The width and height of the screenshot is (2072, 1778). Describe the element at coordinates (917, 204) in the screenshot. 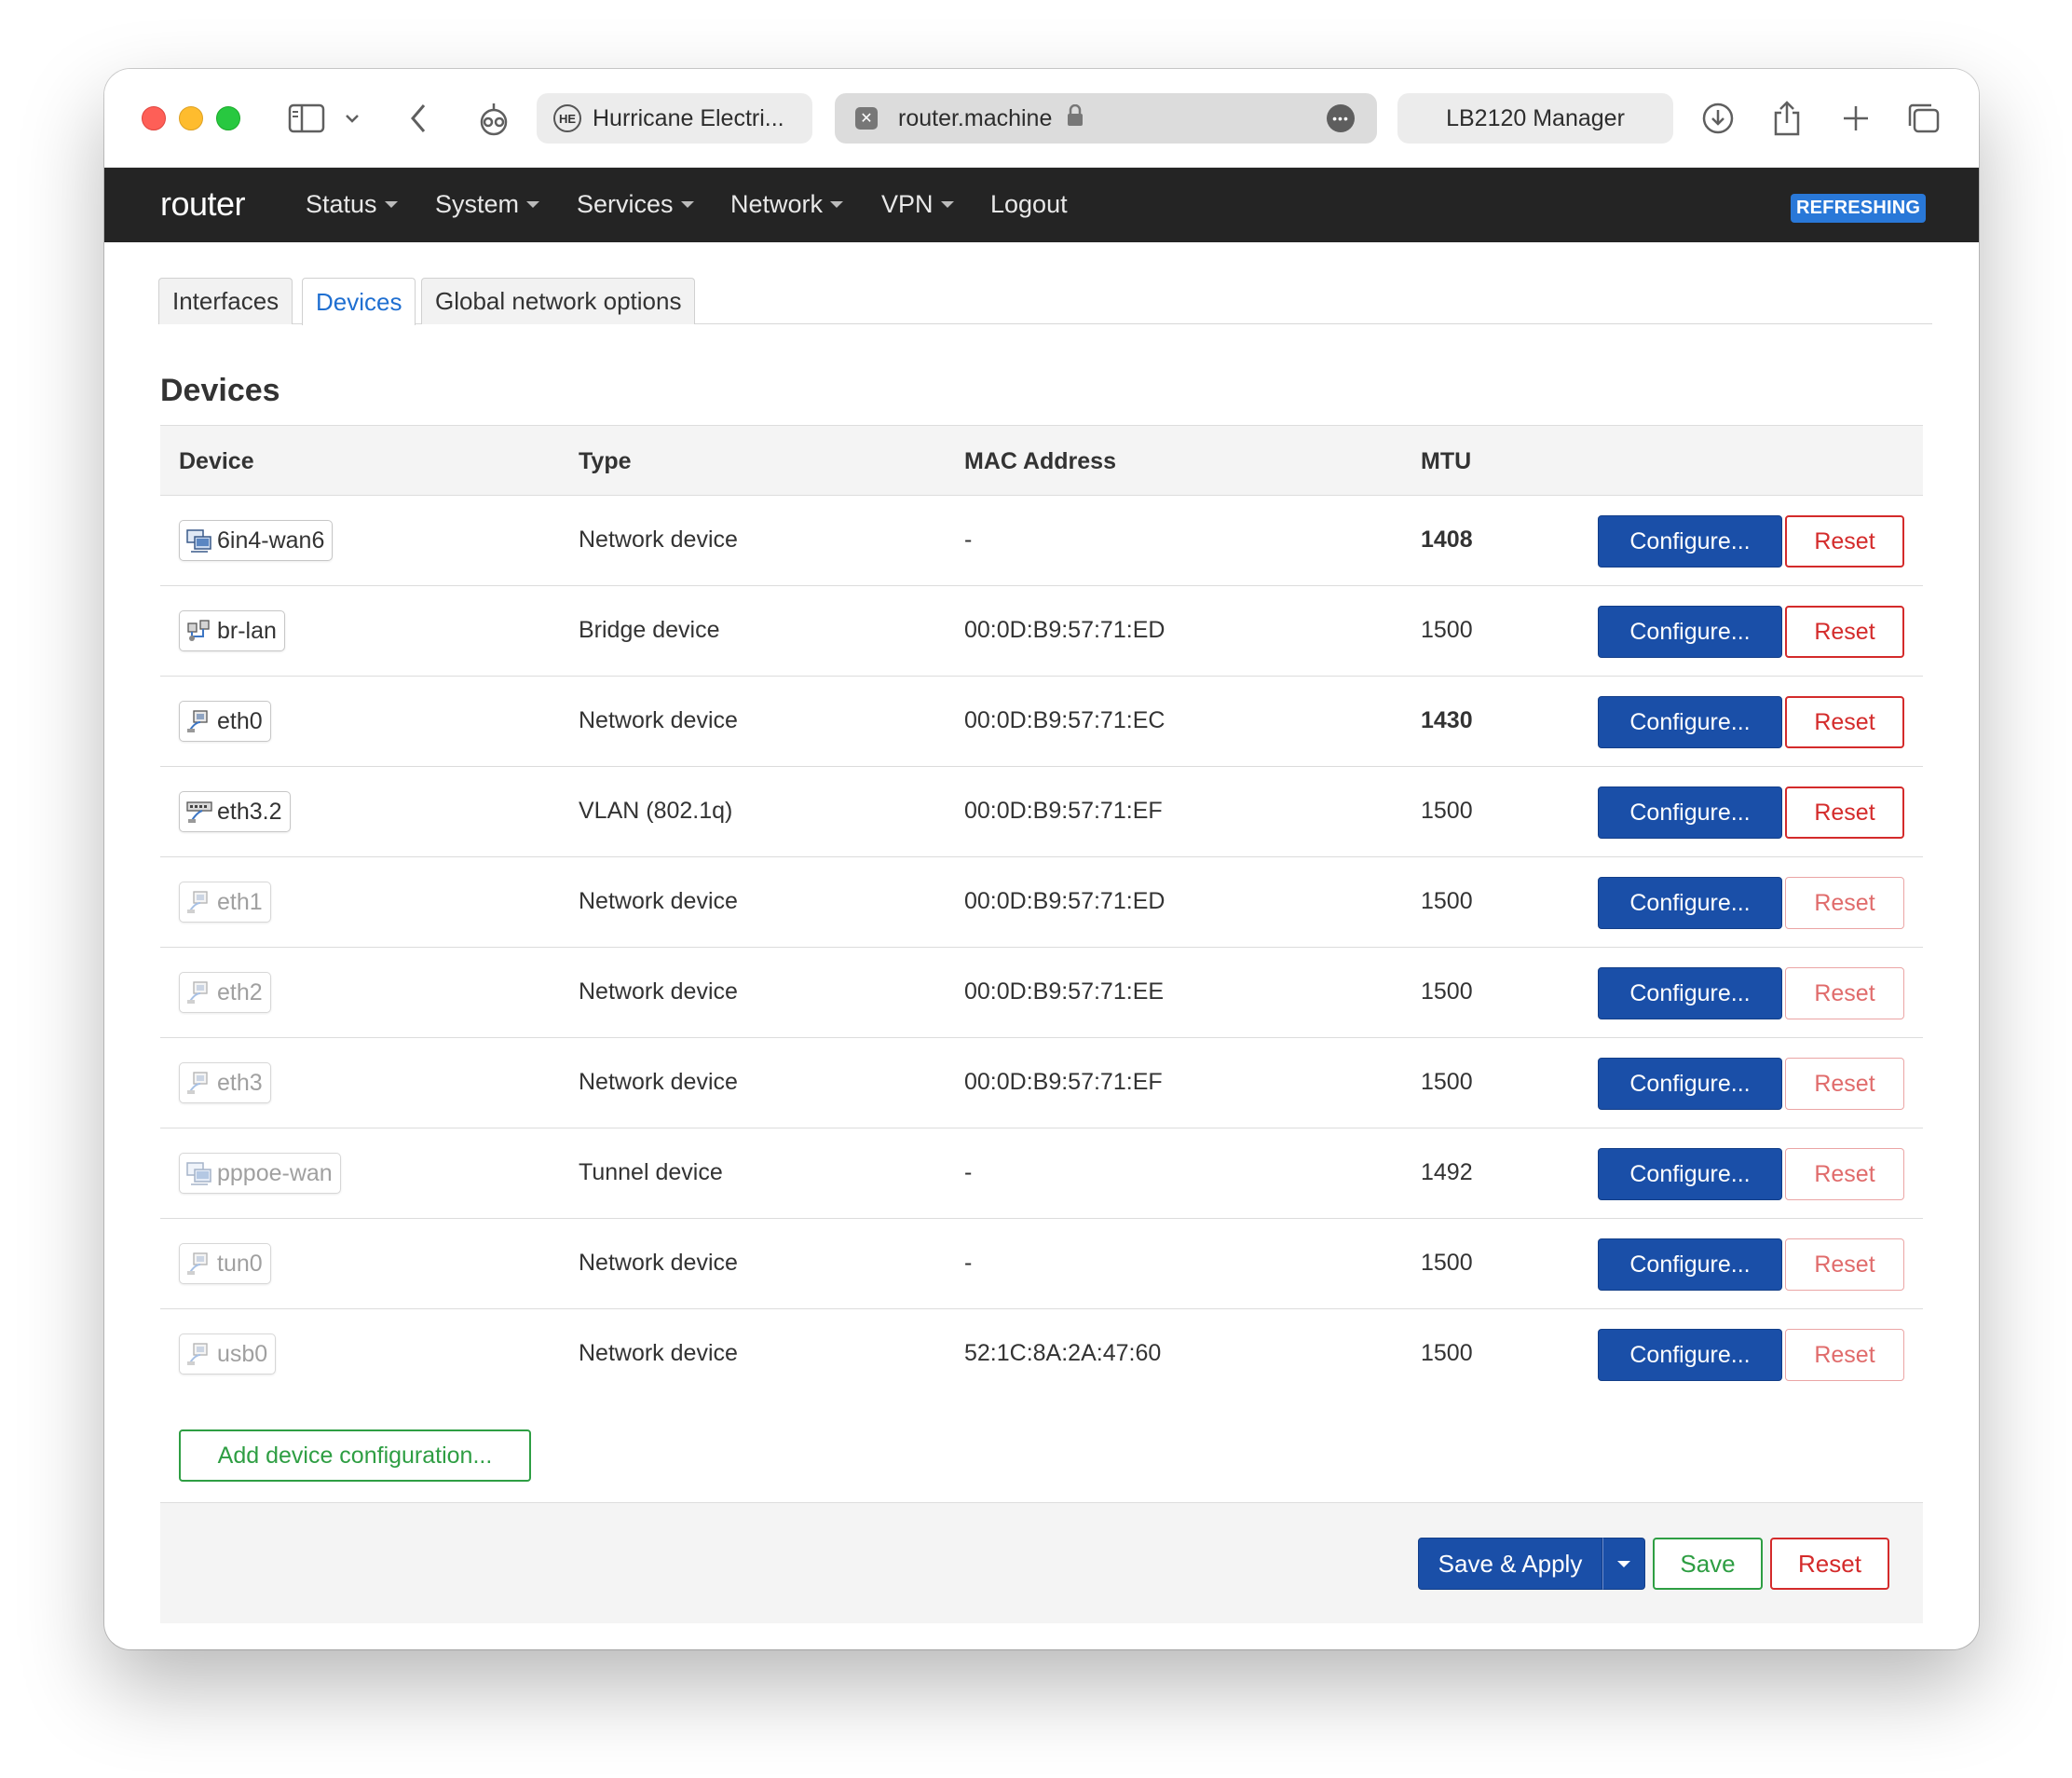

I see `nav-vpn: VPN` at that location.